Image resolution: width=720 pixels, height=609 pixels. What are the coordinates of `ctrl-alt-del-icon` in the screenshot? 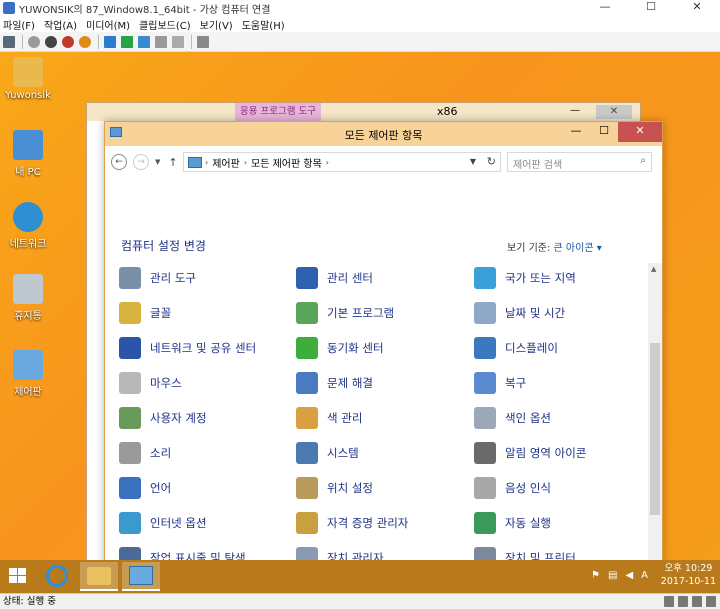 It's located at (9, 41).